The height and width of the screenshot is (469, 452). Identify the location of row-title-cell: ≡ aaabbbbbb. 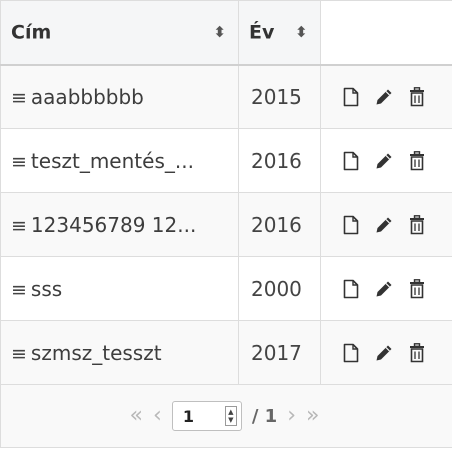
(119, 96).